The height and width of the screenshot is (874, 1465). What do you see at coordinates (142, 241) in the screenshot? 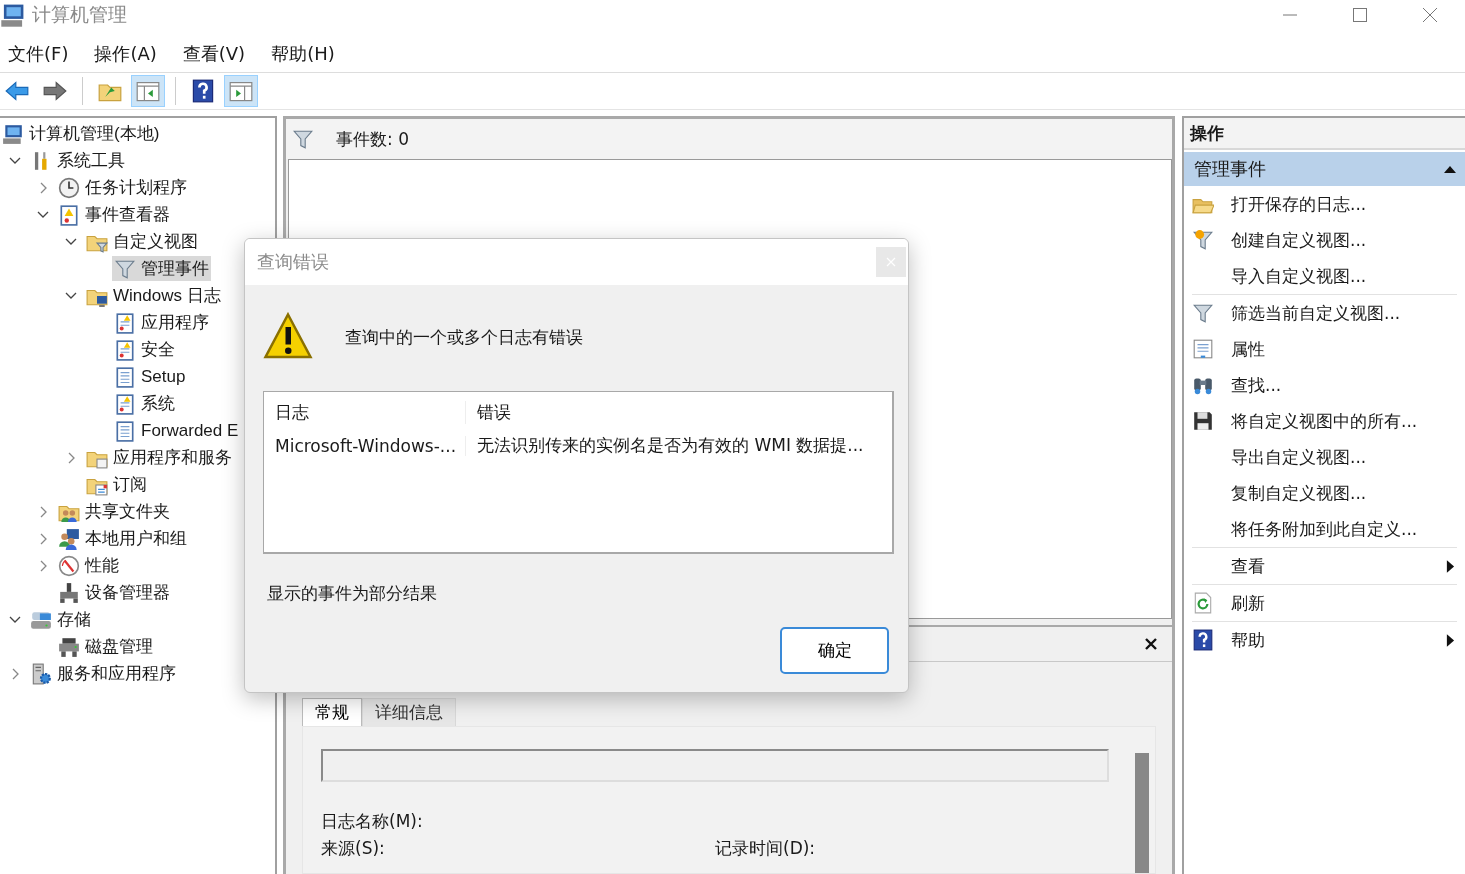
I see `tree-item: 自定义视图` at bounding box center [142, 241].